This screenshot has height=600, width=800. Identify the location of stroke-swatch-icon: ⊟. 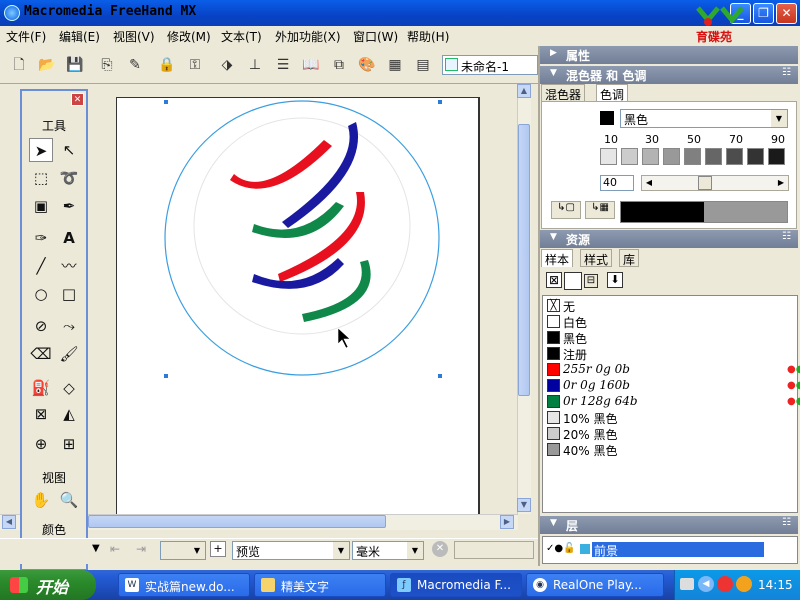
(591, 281).